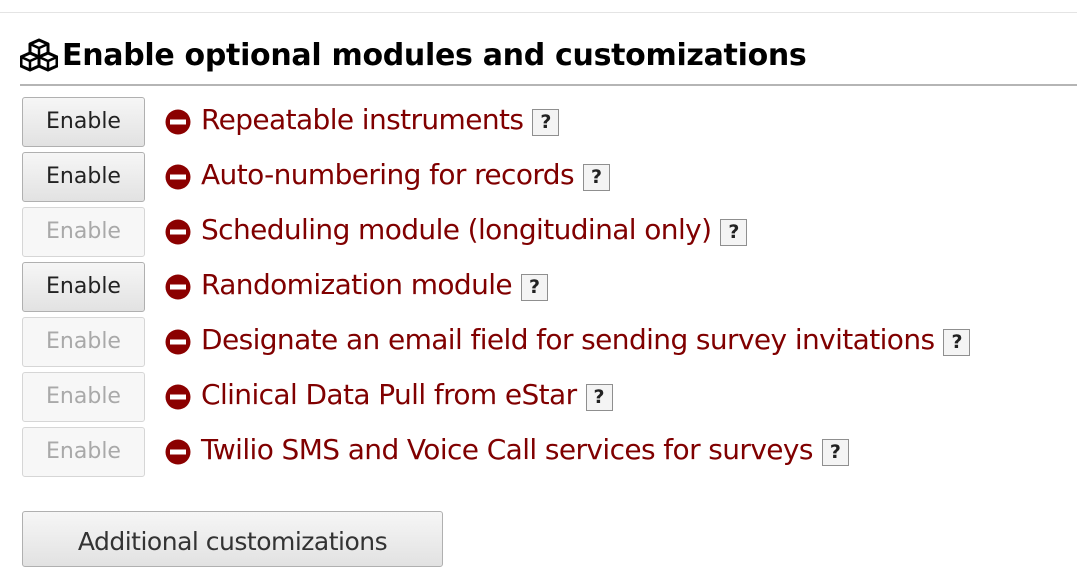 The height and width of the screenshot is (572, 1077). What do you see at coordinates (83, 452) in the screenshot?
I see `enable-twilio-button: Enable` at bounding box center [83, 452].